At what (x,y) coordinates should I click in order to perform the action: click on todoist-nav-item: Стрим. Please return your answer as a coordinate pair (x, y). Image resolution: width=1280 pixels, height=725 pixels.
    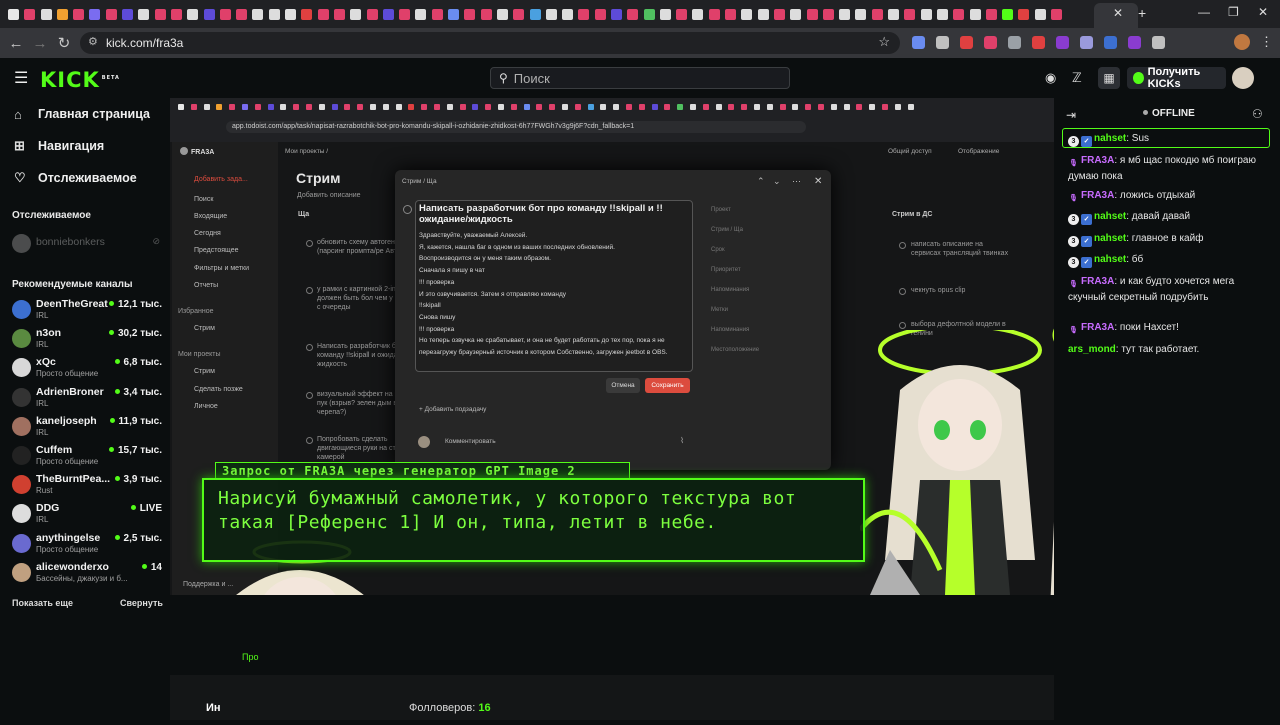
    Looking at the image, I should click on (204, 371).